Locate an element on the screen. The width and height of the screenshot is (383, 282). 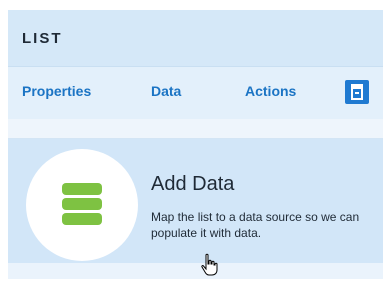
panel-toggle-icon is located at coordinates (357, 92).